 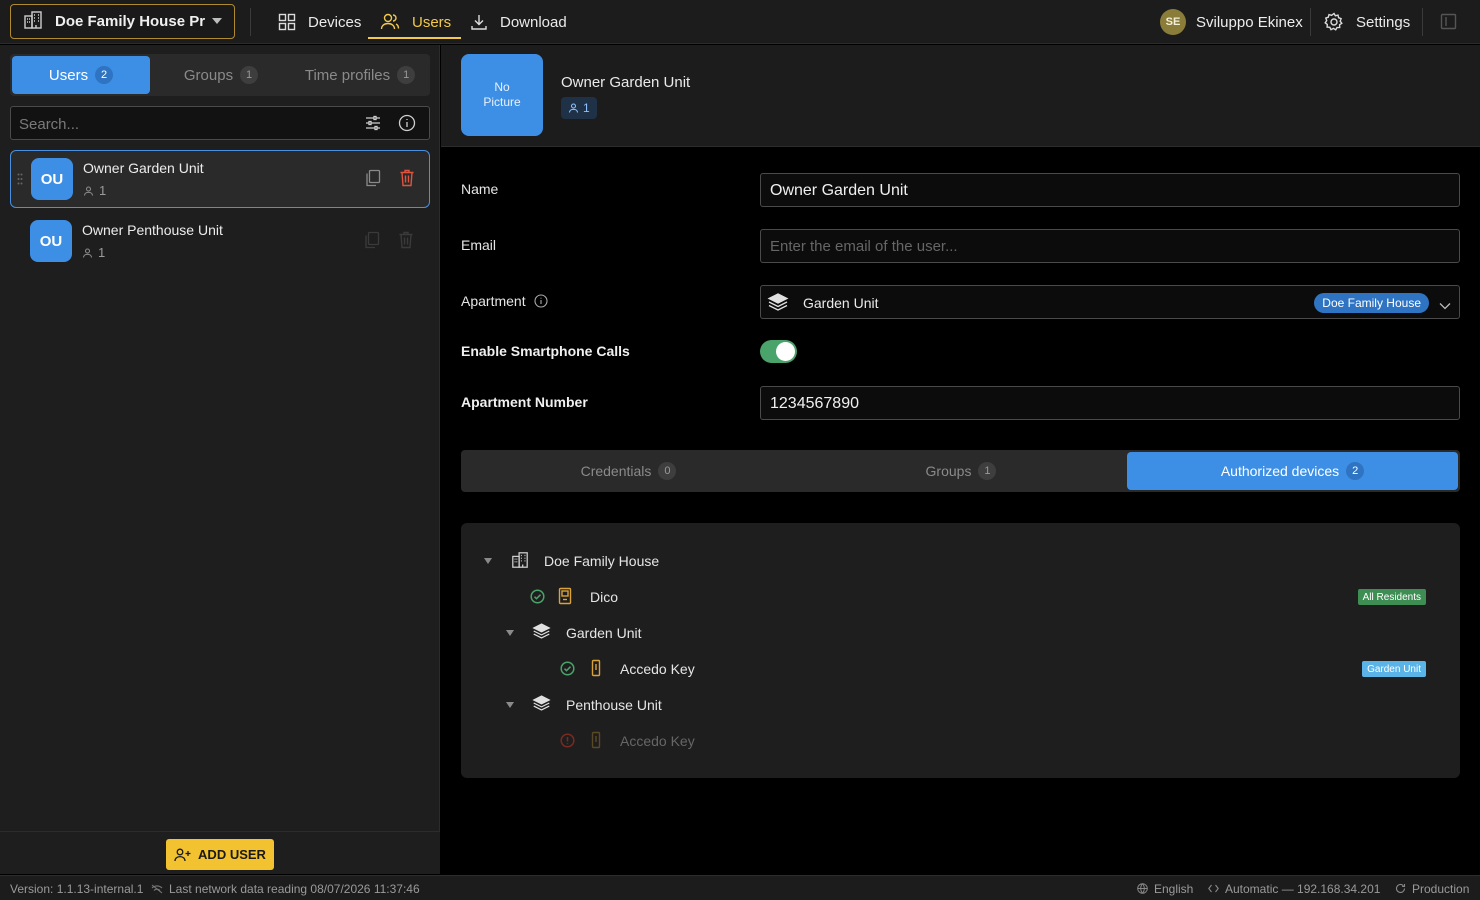 What do you see at coordinates (567, 742) in the screenshot?
I see `alert-circle-icon` at bounding box center [567, 742].